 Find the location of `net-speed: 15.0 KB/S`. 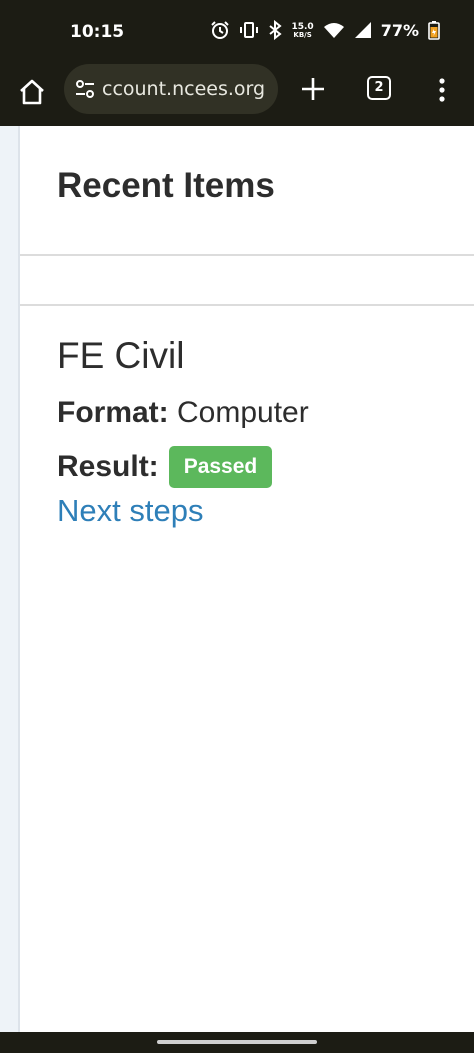

net-speed: 15.0 KB/S is located at coordinates (302, 30).